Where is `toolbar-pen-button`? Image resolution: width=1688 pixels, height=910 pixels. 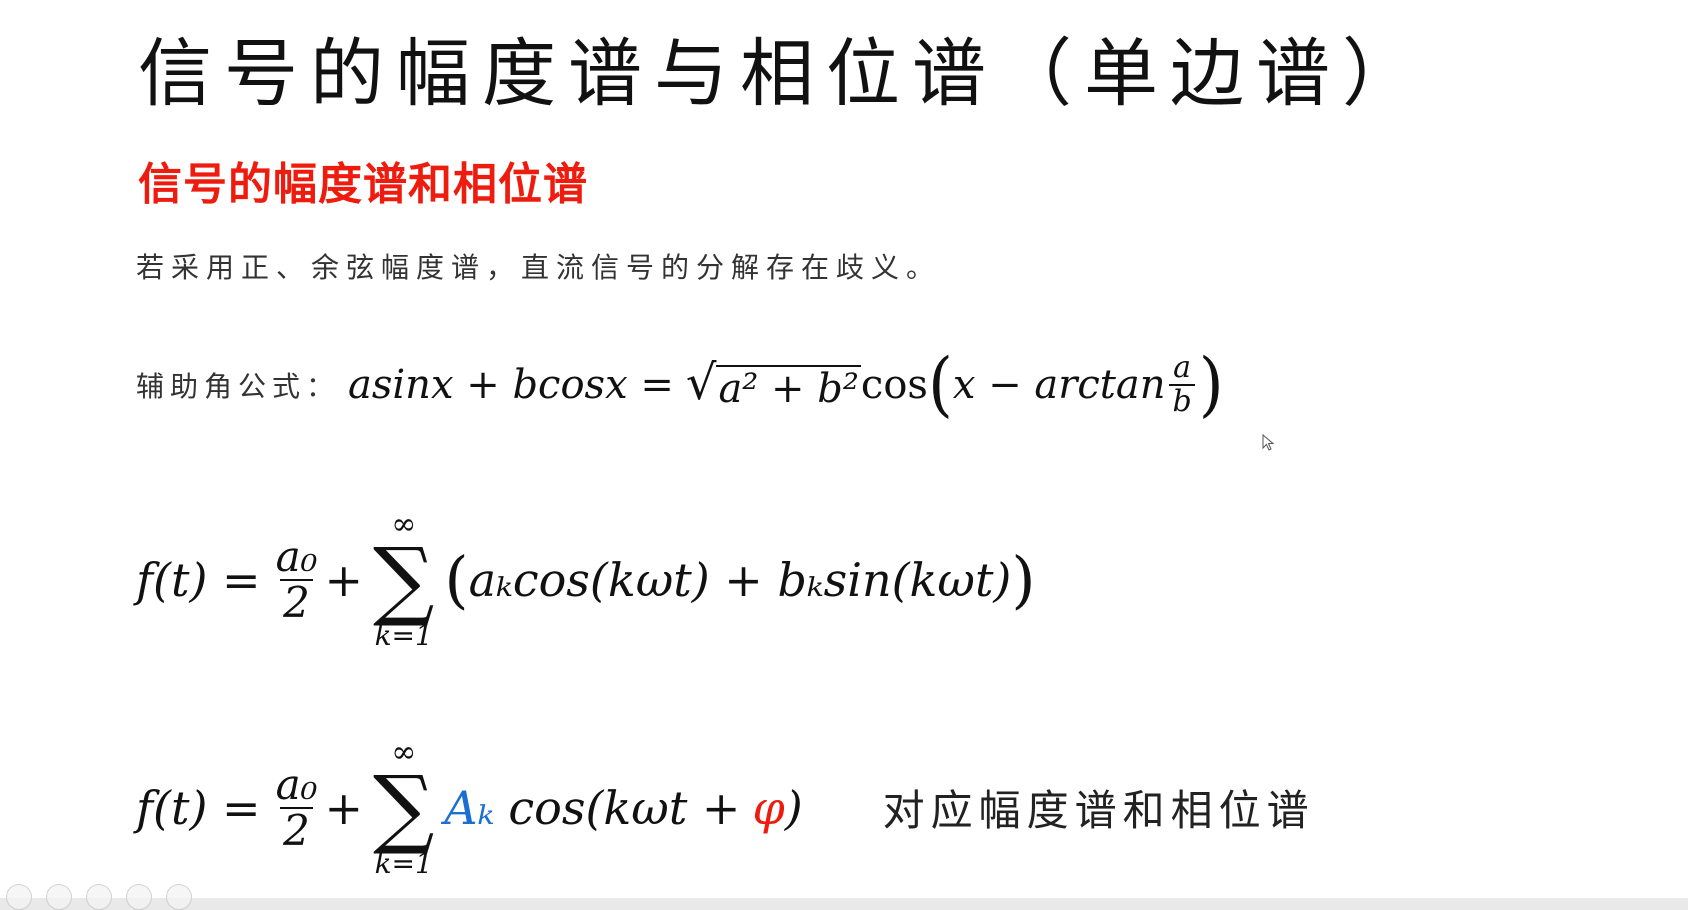
toolbar-pen-button is located at coordinates (99, 897).